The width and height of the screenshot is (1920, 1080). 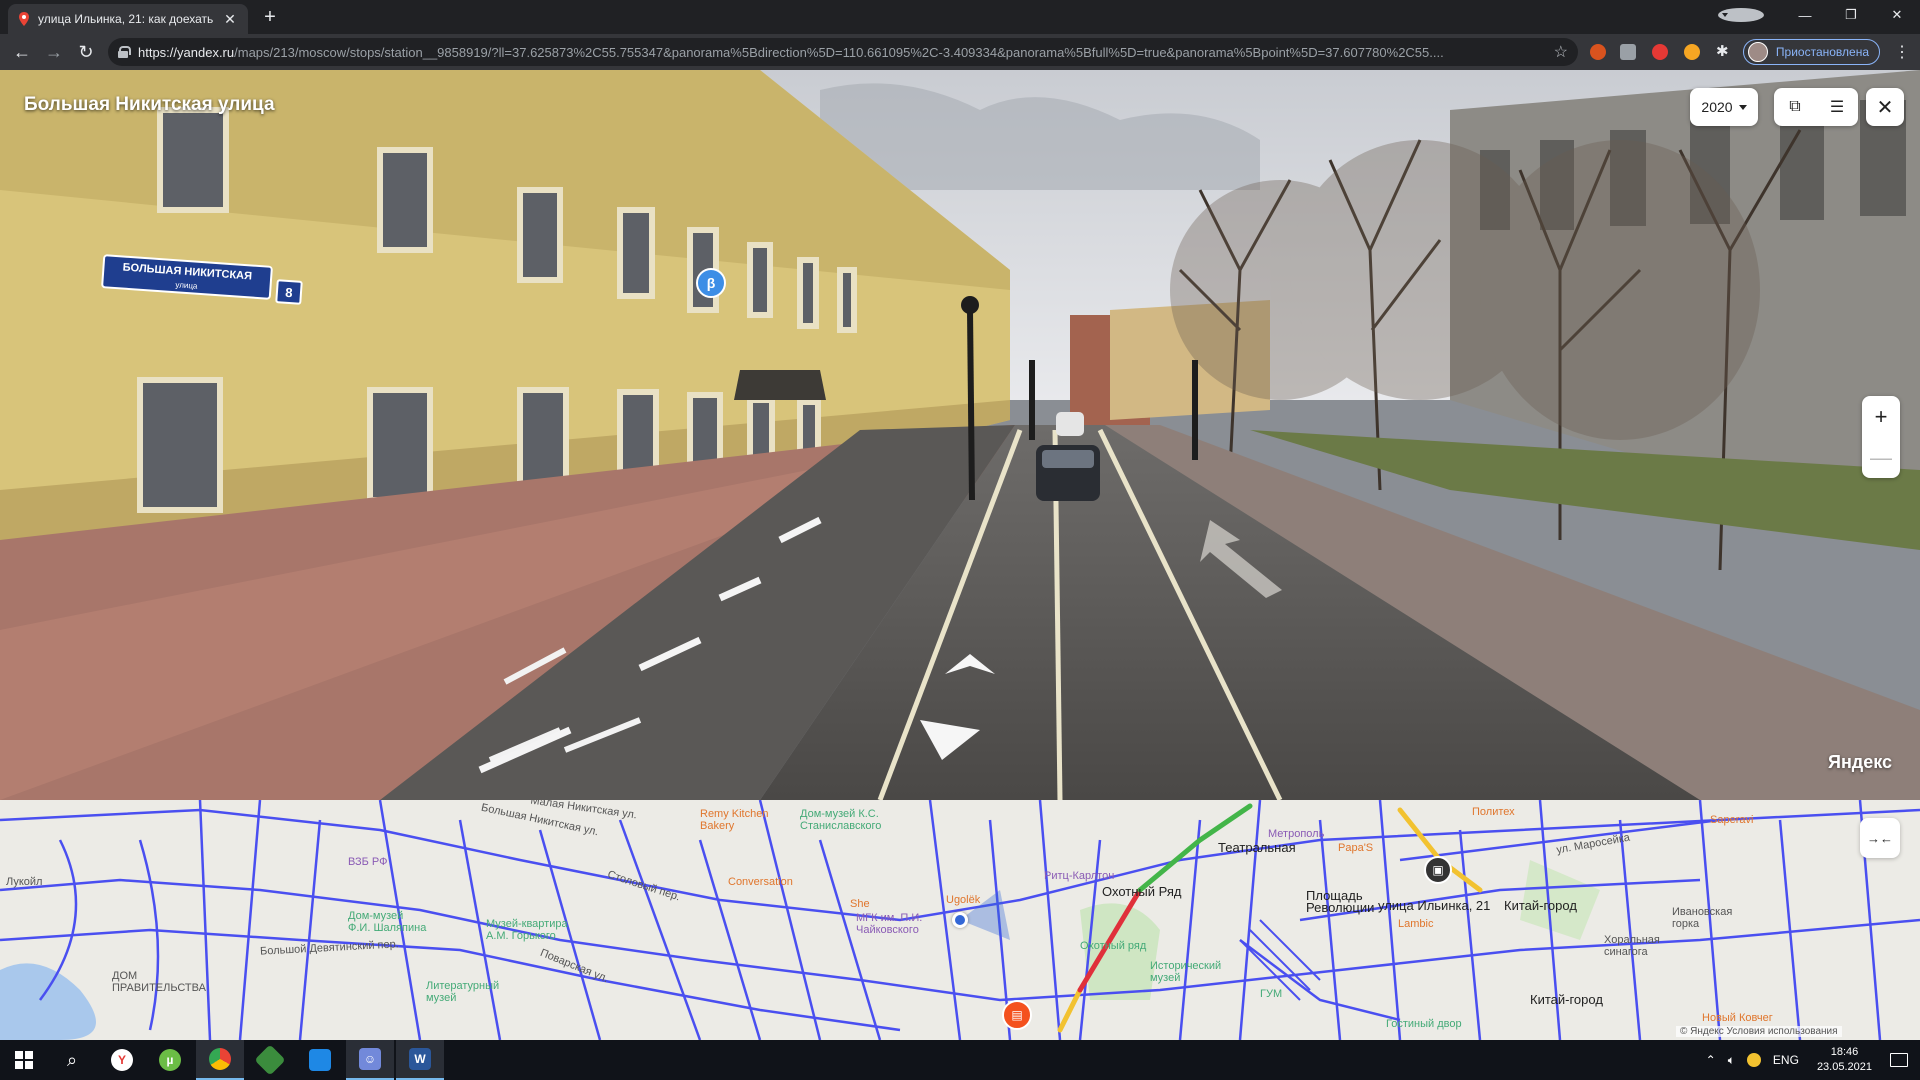 I want to click on map-label: Новый Ковчег, so click(x=1737, y=1018).